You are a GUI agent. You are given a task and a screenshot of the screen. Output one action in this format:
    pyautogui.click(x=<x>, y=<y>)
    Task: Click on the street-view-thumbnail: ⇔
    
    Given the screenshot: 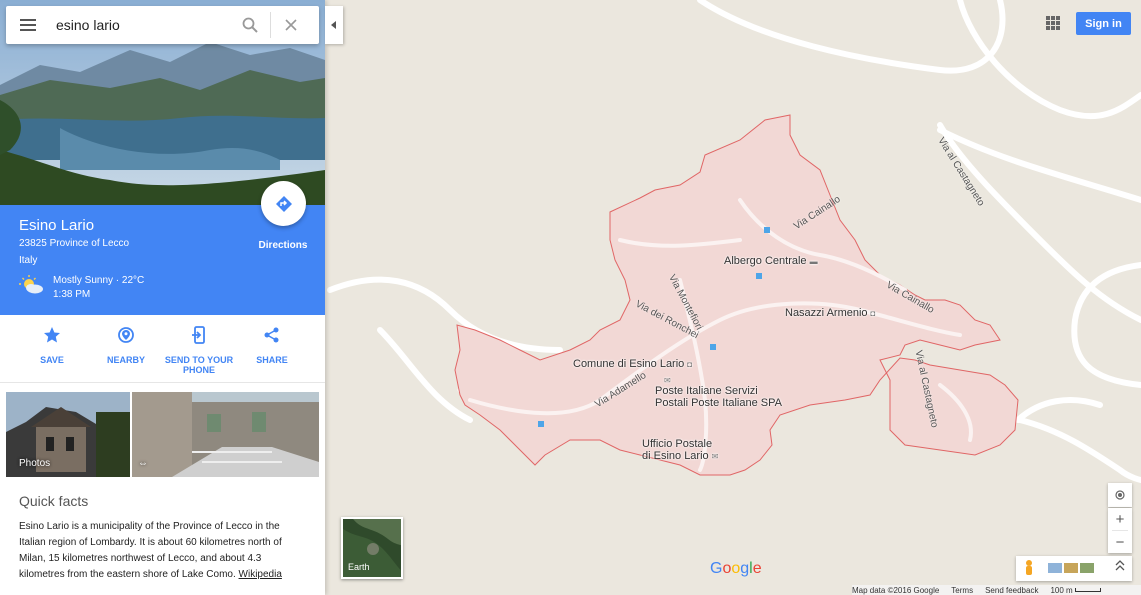 What is the action you would take?
    pyautogui.click(x=225, y=434)
    